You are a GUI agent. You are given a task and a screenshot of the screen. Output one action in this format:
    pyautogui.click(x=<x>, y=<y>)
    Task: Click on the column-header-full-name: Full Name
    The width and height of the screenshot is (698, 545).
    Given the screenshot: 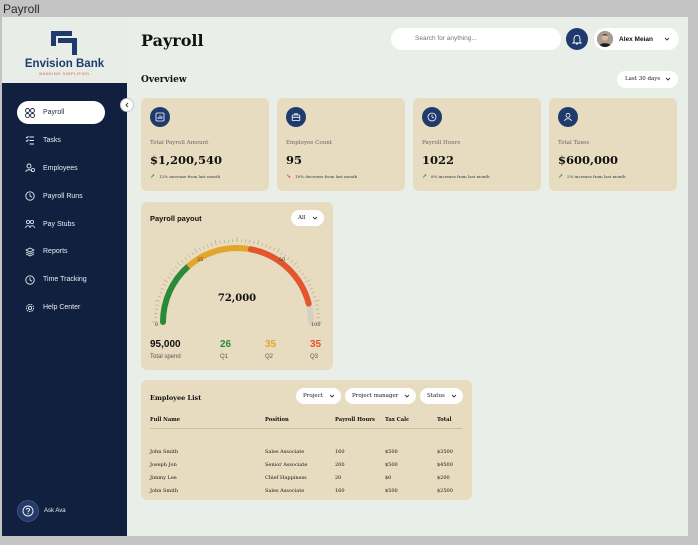 What is the action you would take?
    pyautogui.click(x=165, y=420)
    